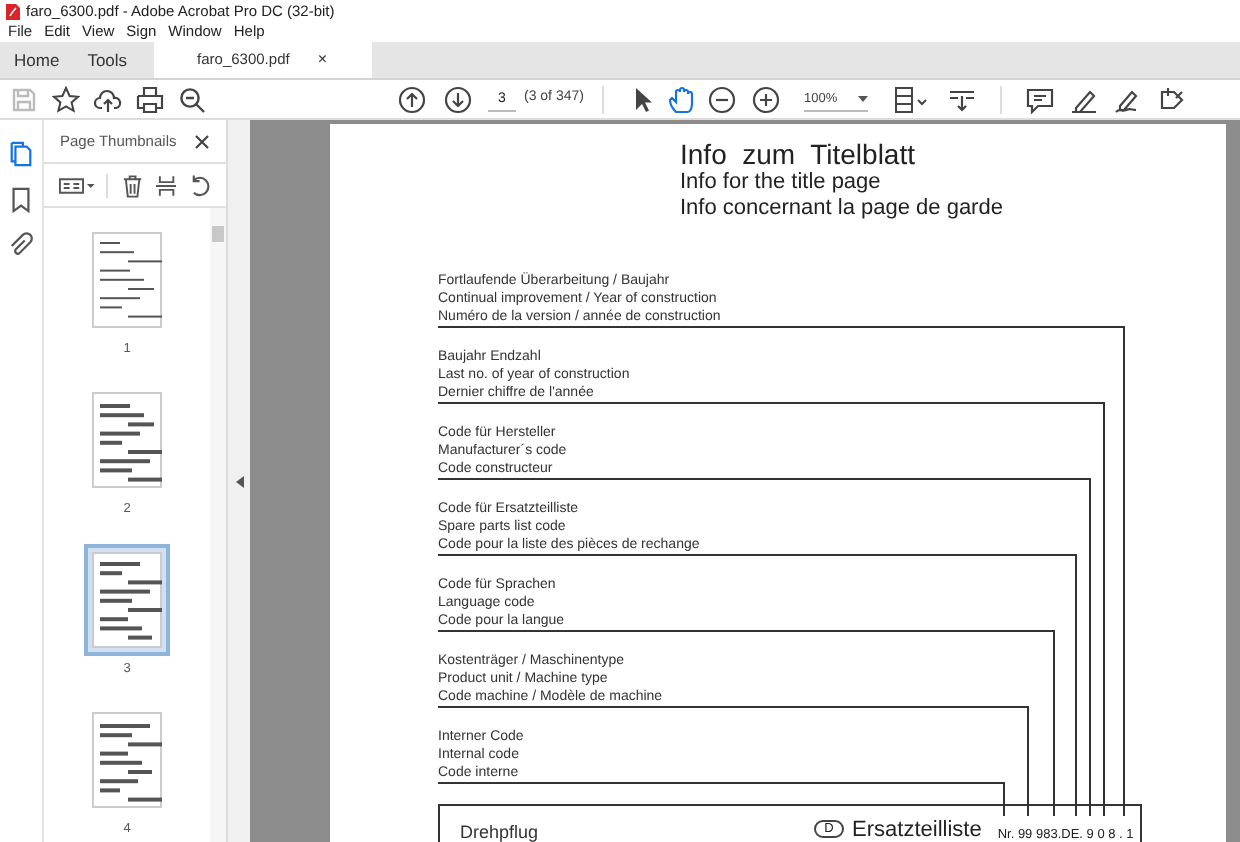 Image resolution: width=1240 pixels, height=842 pixels. Describe the element at coordinates (66, 99) in the screenshot. I see `star-icon` at that location.